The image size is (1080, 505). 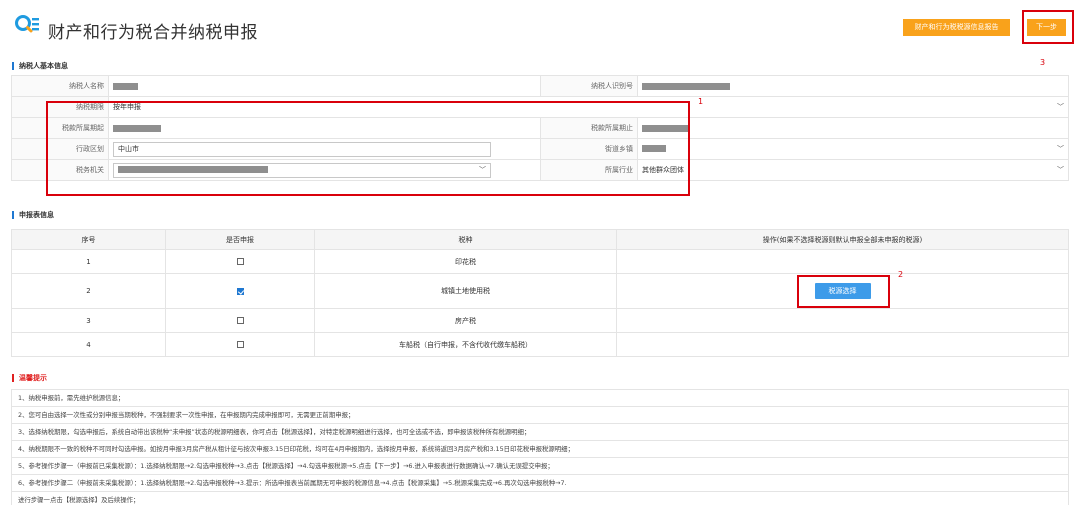 I want to click on list-item: 1、纳税申报前，需先维护税源信息；, so click(x=540, y=398).